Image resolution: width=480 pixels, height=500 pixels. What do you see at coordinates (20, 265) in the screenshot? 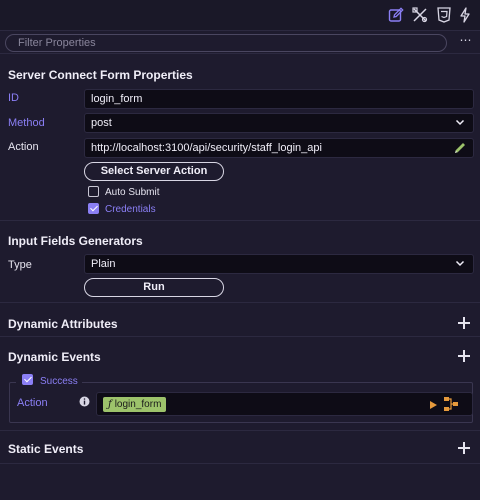
I see `type-label: Type` at bounding box center [20, 265].